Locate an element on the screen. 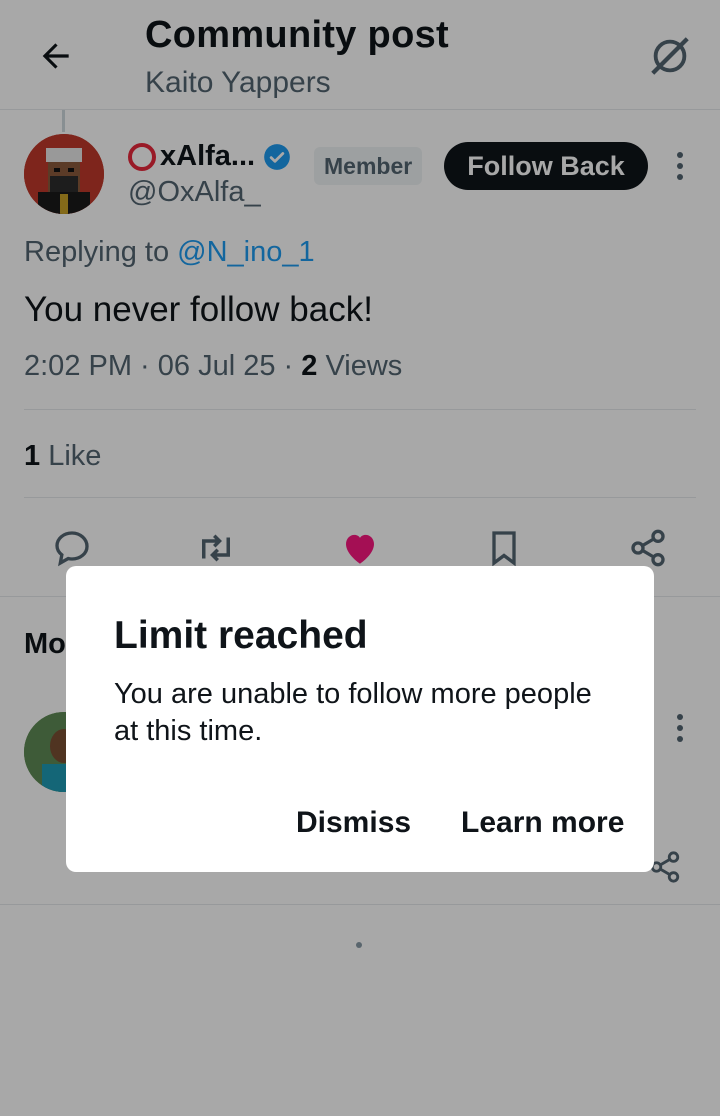  dialog-title: Limit reached is located at coordinates (241, 635).